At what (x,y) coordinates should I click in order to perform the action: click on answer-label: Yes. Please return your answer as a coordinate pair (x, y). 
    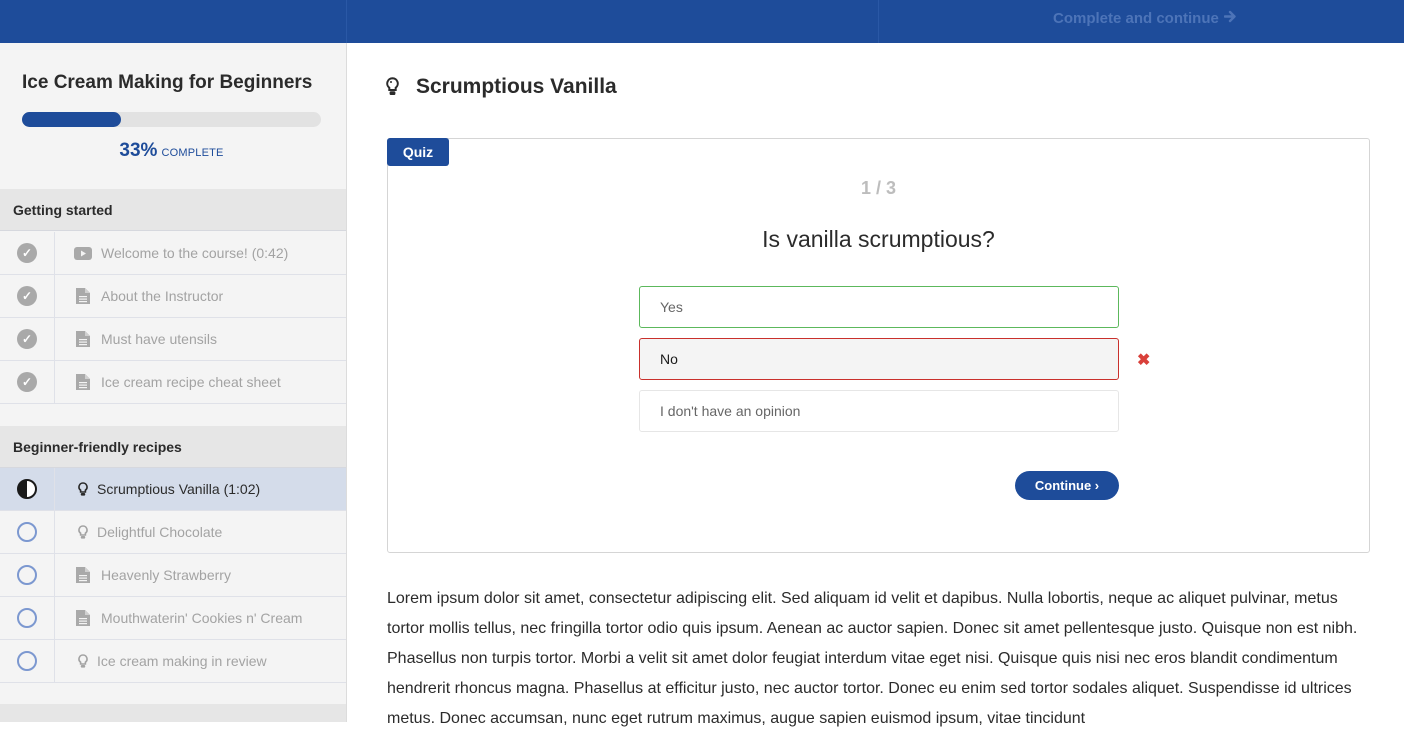
    Looking at the image, I should click on (671, 307).